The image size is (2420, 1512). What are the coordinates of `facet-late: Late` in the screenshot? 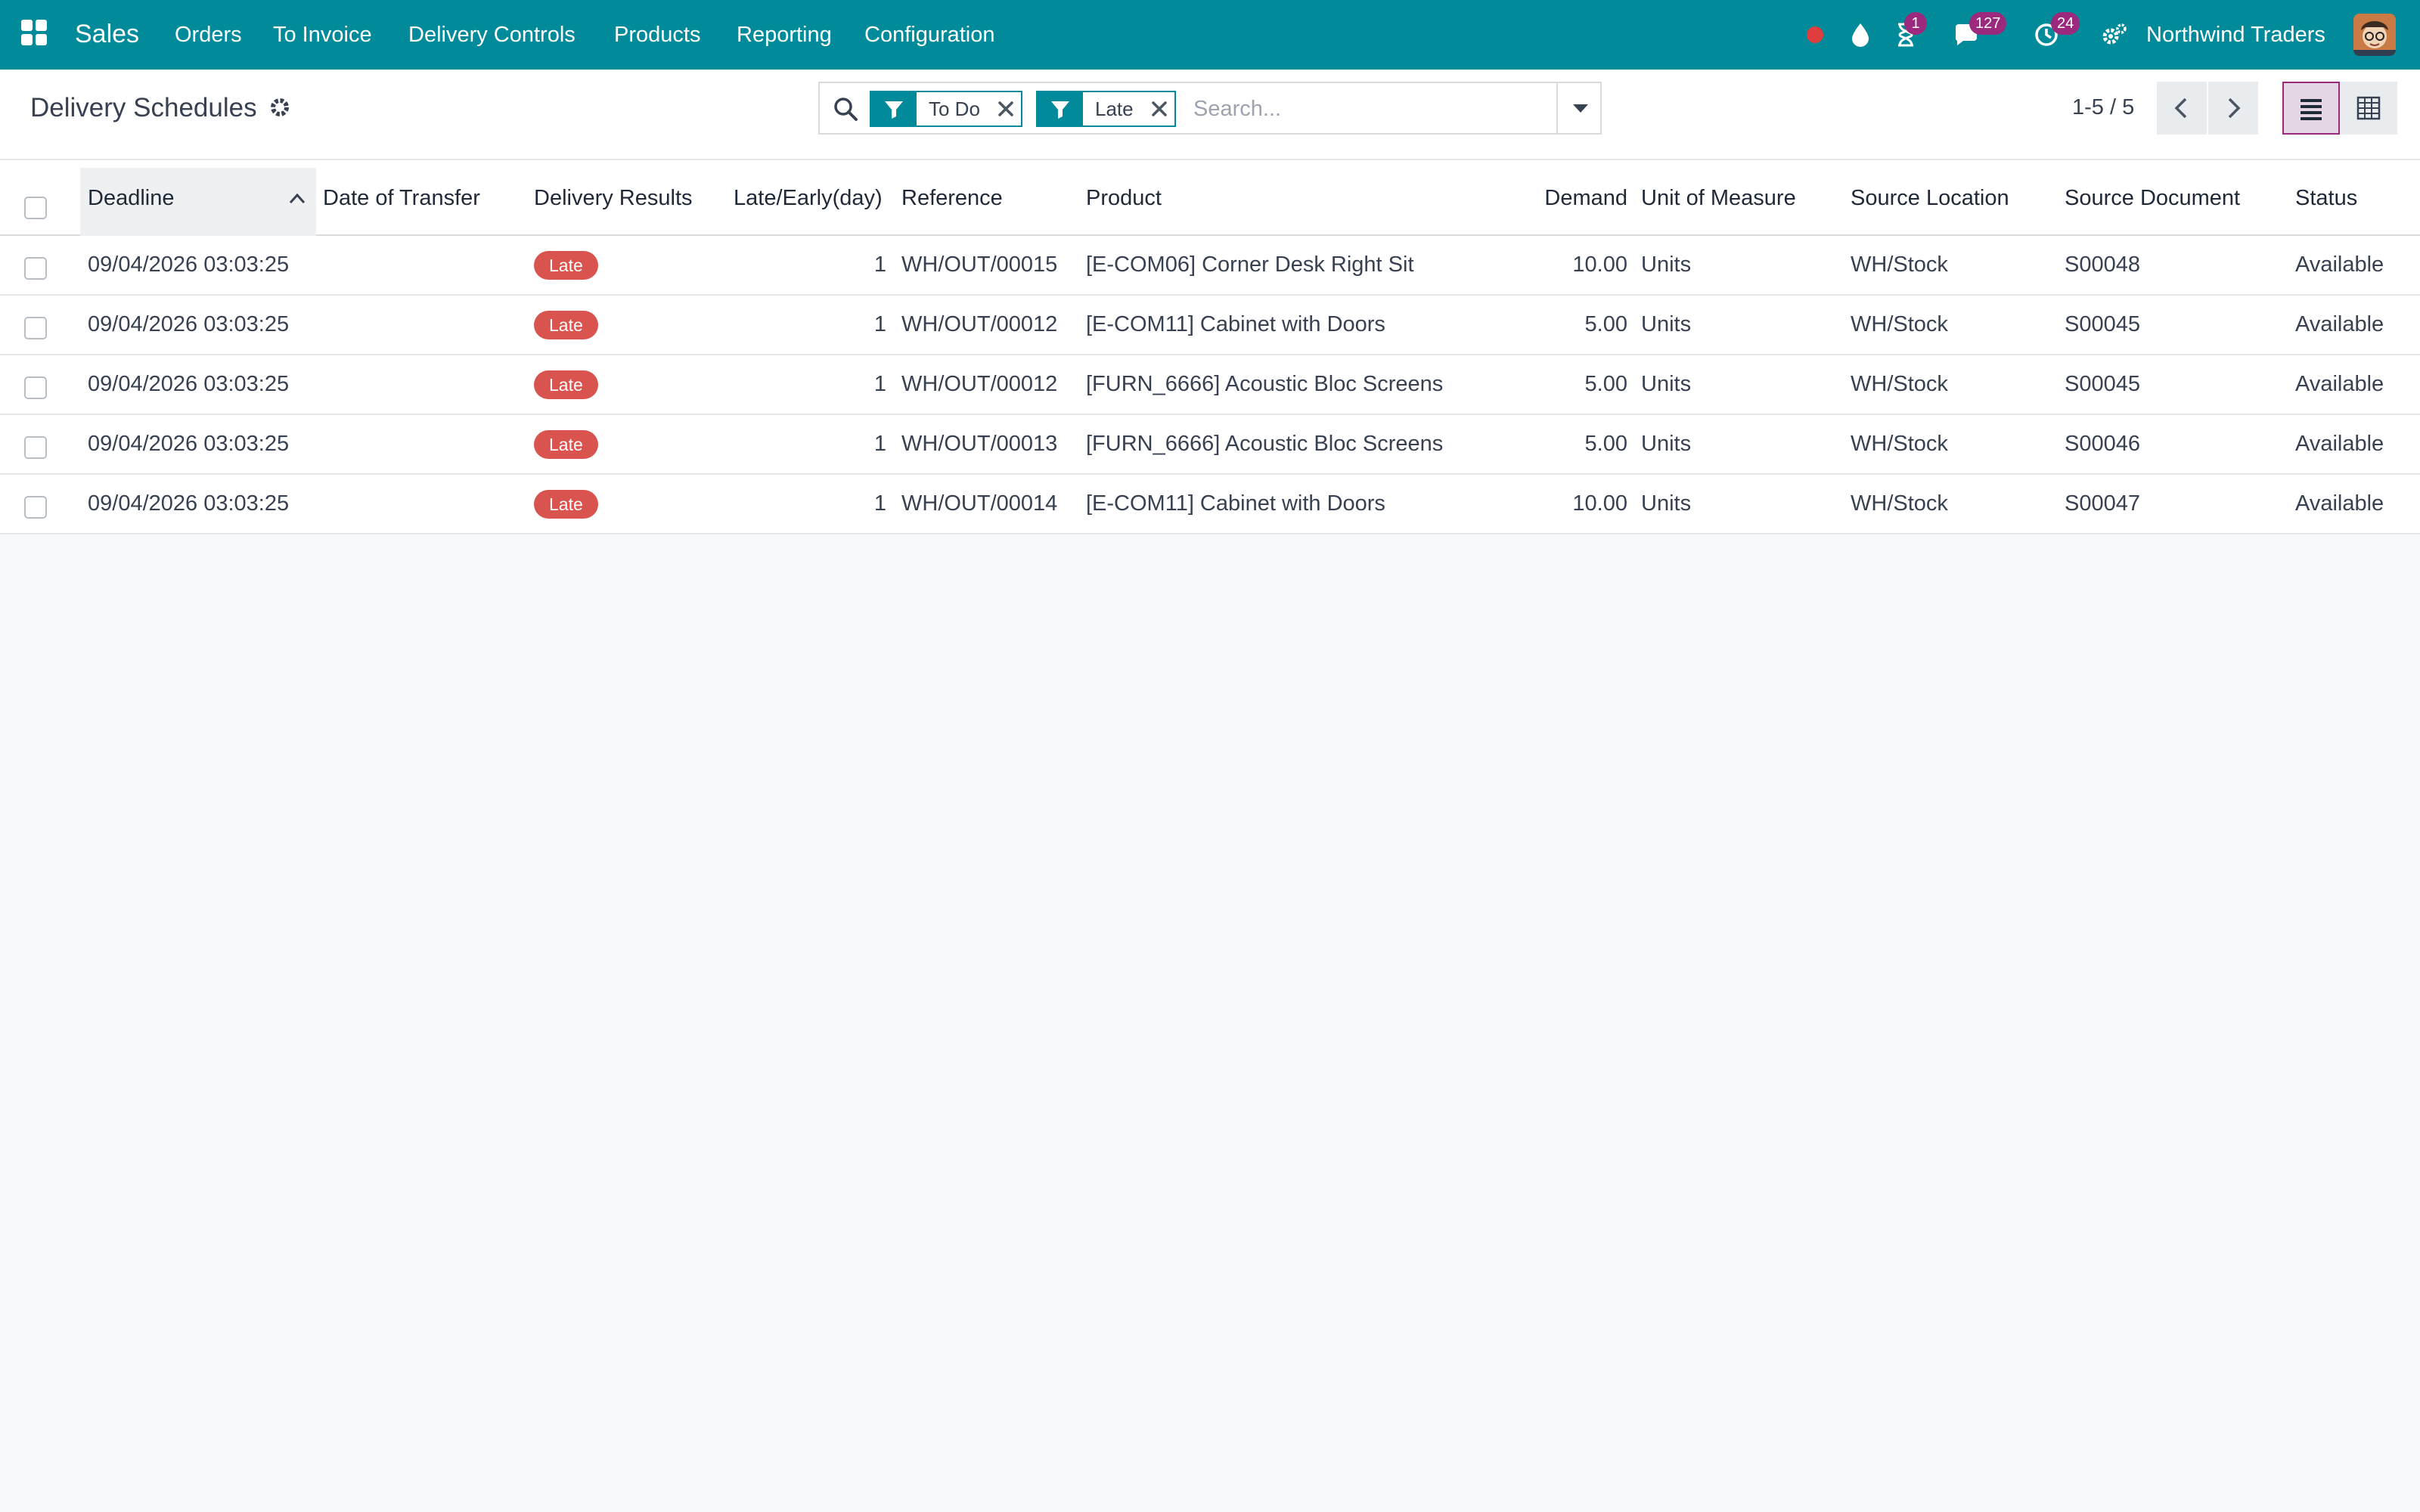 It's located at (1106, 109).